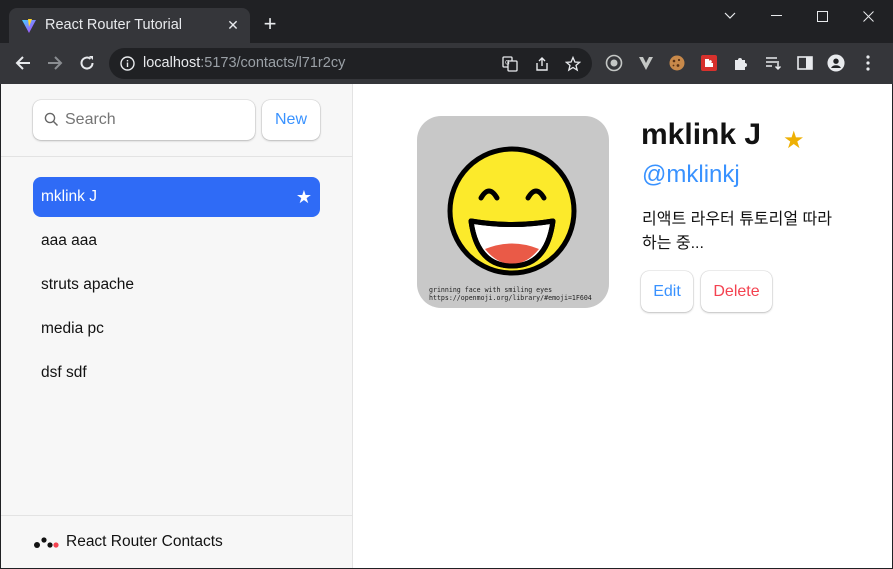  Describe the element at coordinates (29, 26) in the screenshot. I see `vite-icon` at that location.